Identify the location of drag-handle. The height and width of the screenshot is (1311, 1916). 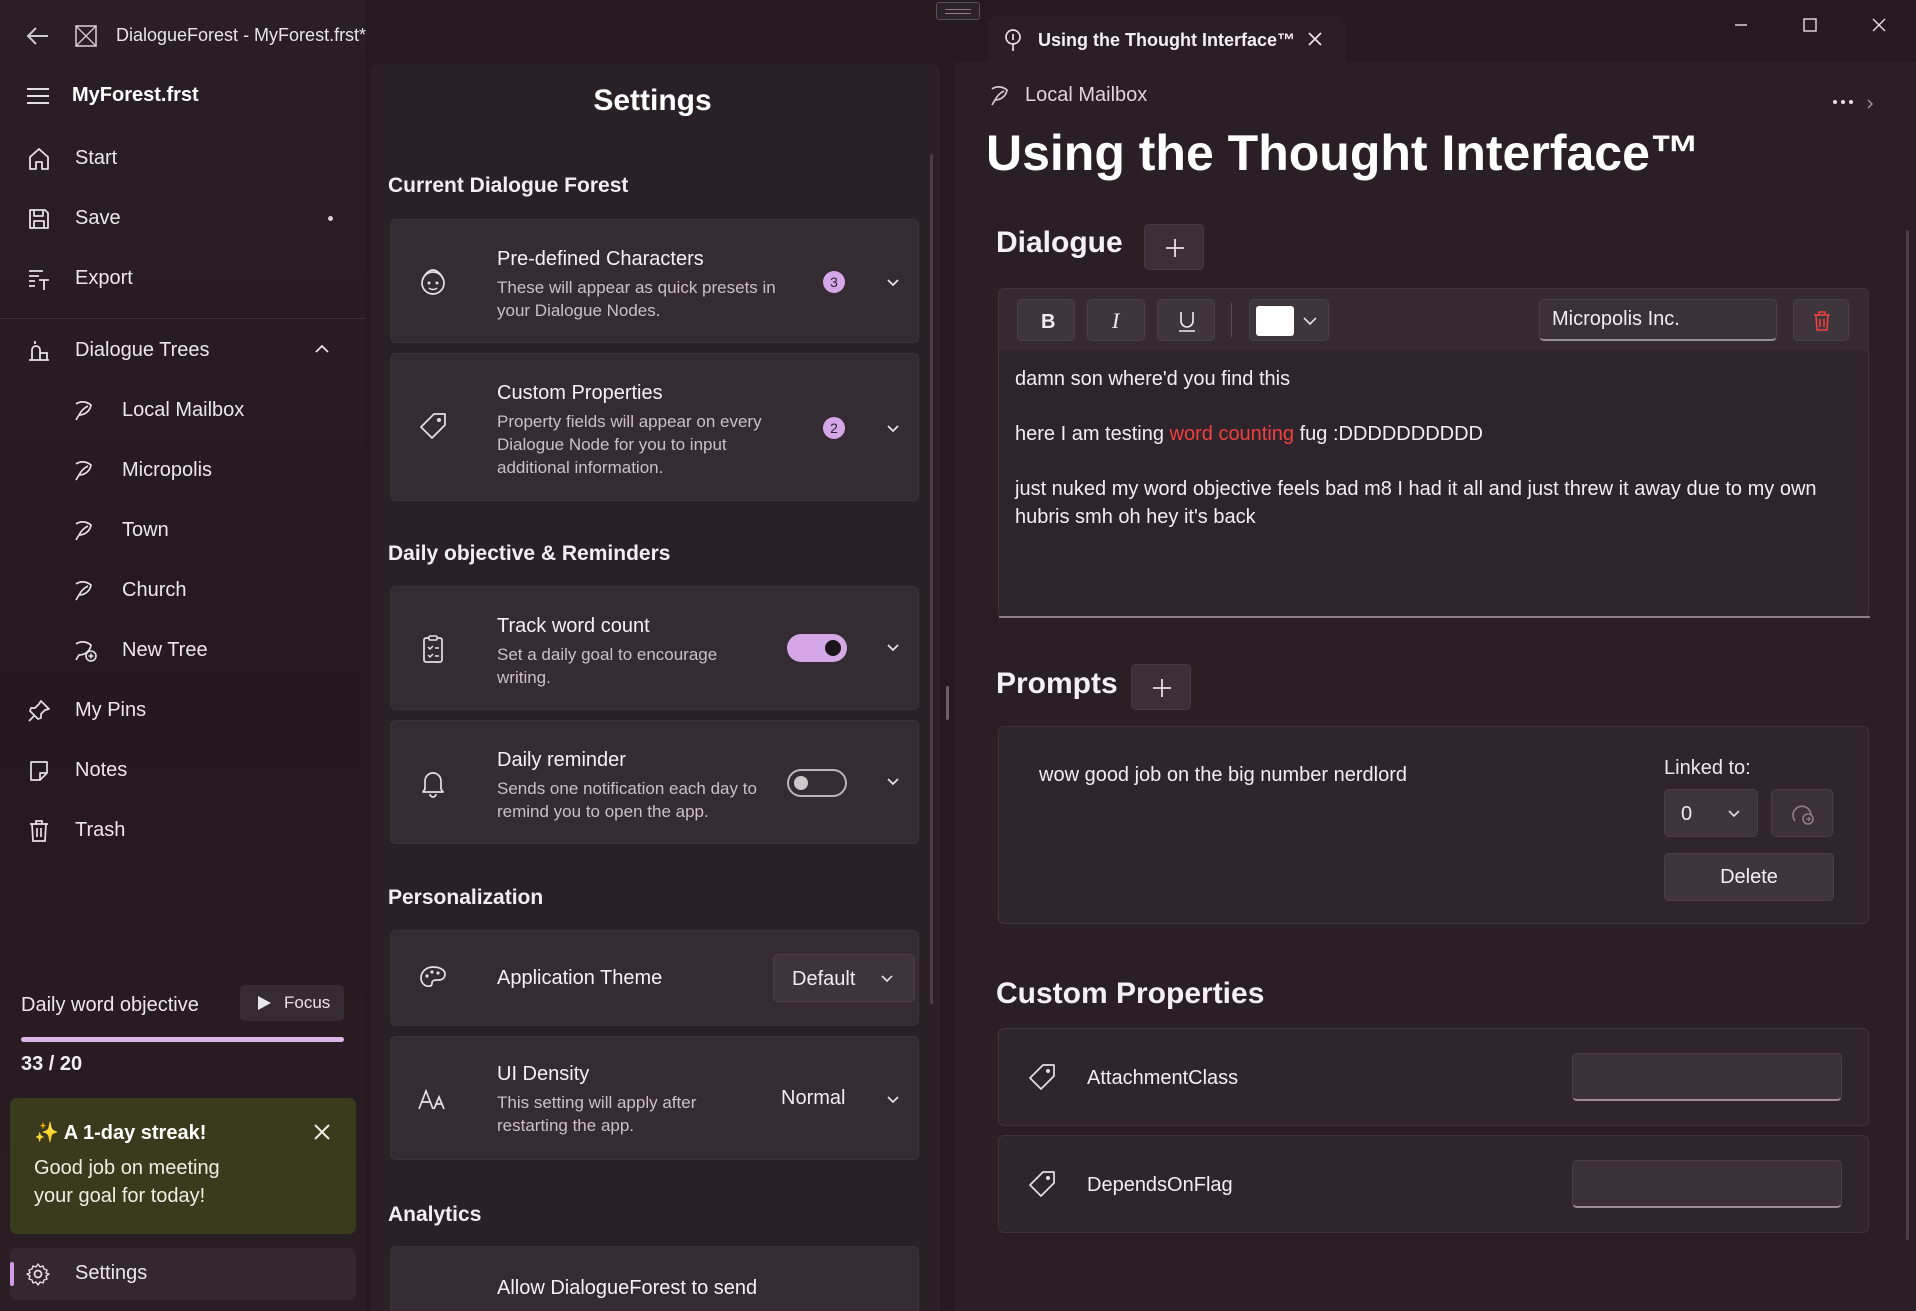
(958, 11).